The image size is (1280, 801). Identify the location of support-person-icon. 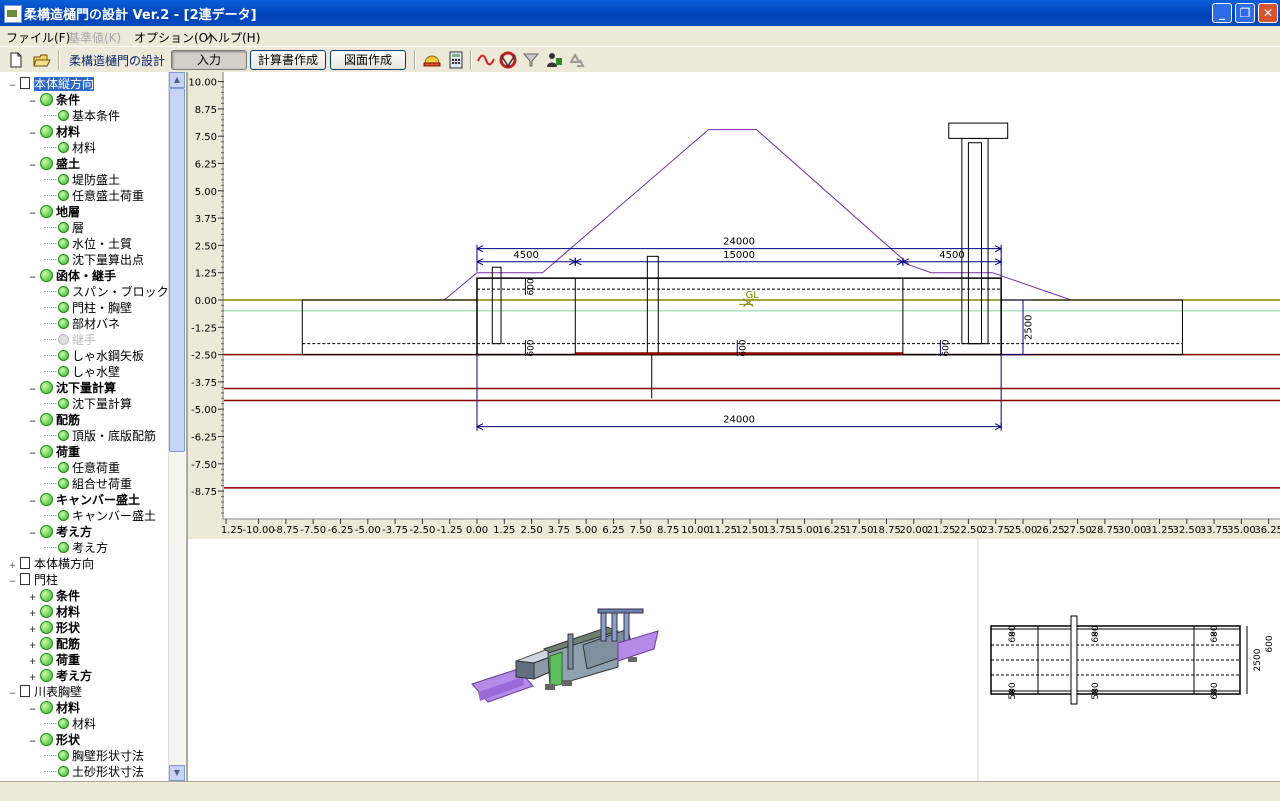
(554, 60).